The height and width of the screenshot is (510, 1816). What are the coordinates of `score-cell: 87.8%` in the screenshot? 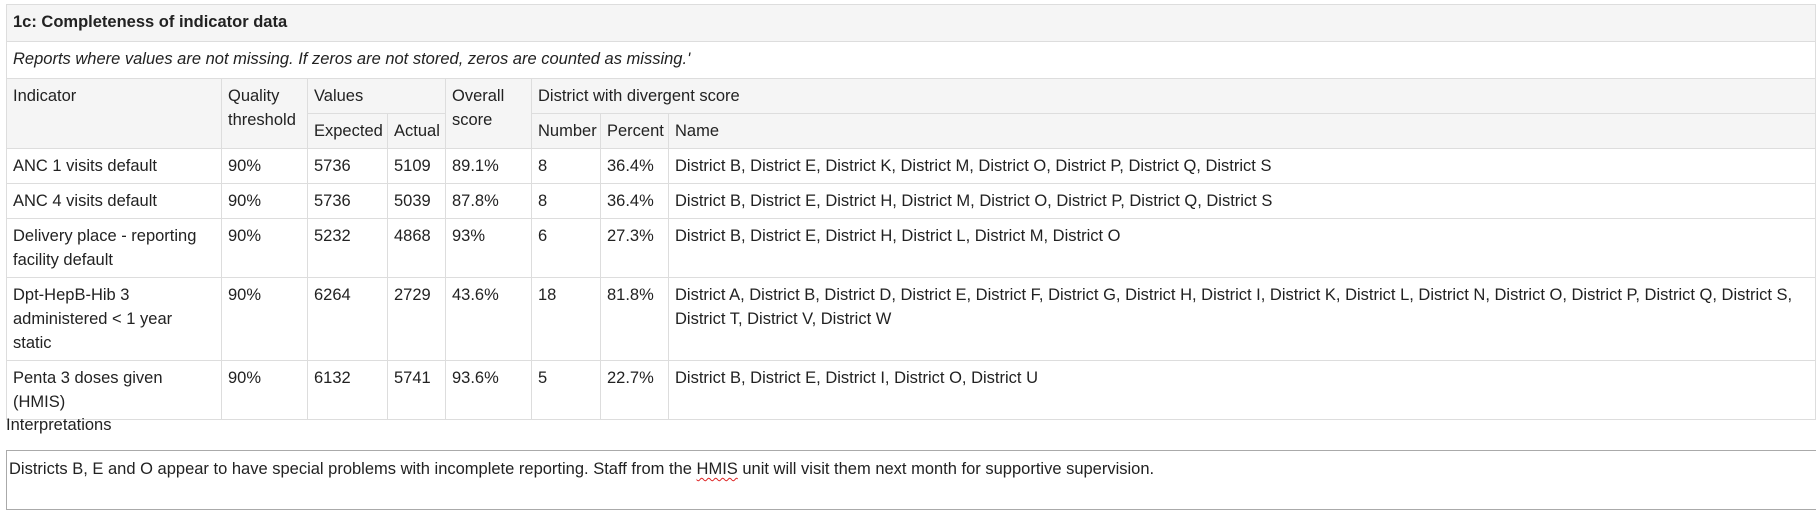 It's located at (488, 201).